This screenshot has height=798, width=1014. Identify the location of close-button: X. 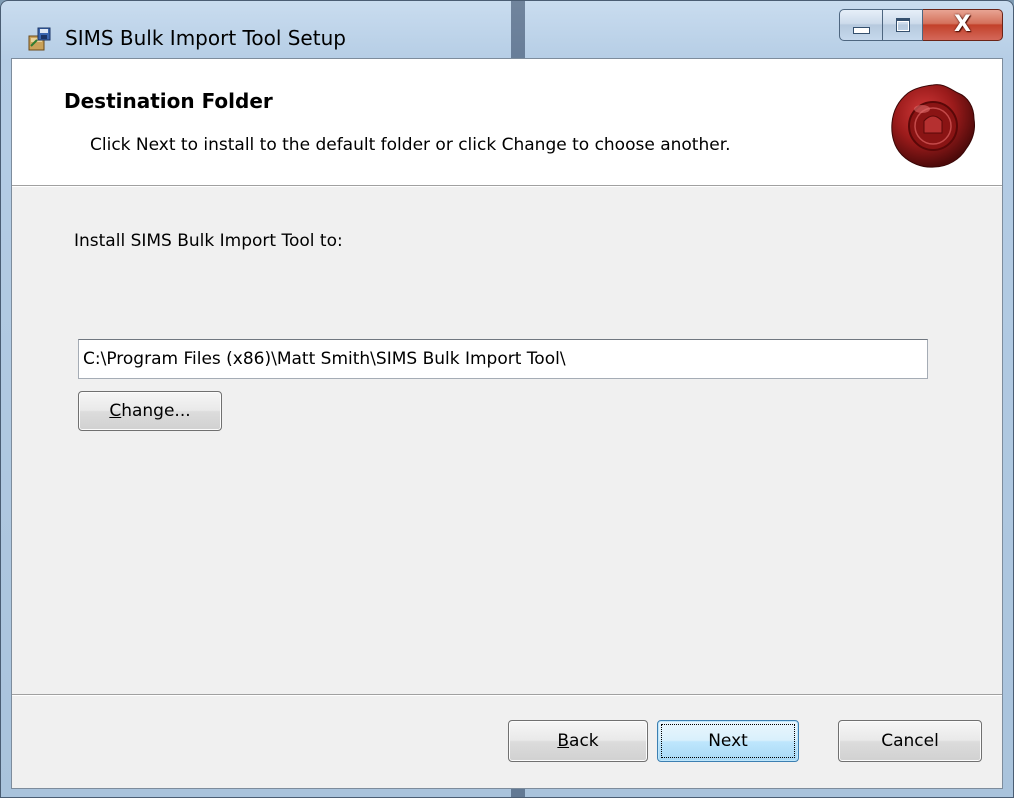
(963, 25).